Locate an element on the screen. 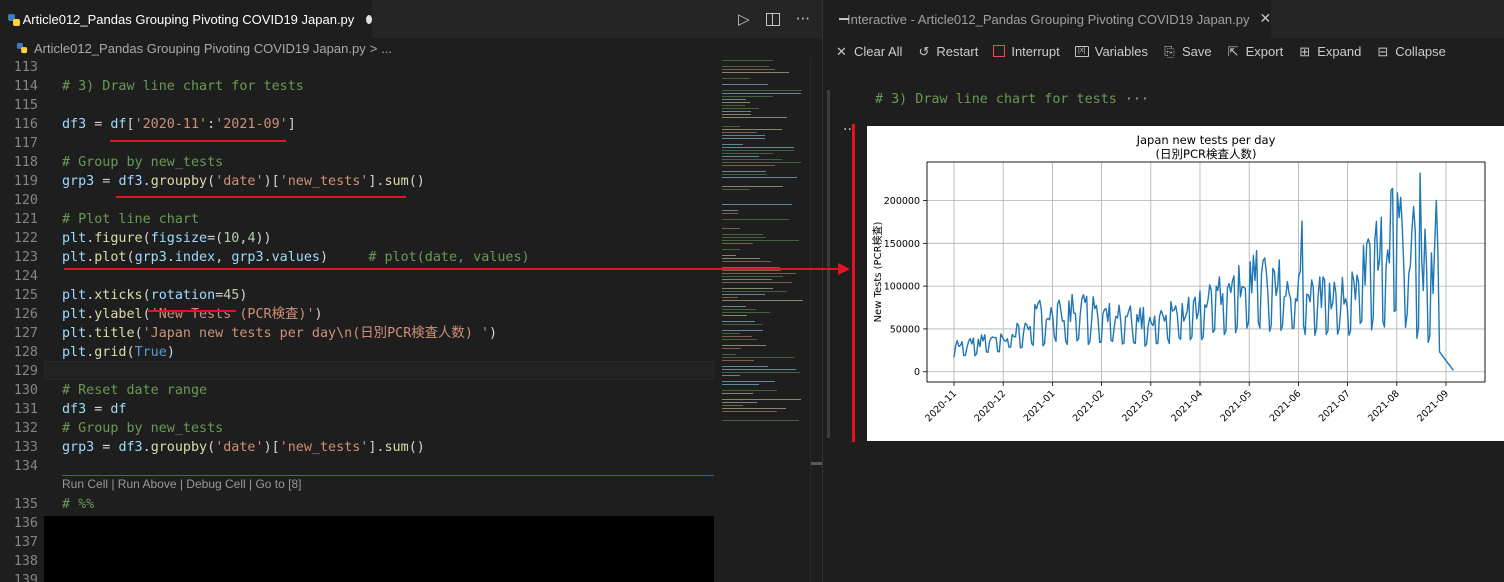  toolbar-label: Variables is located at coordinates (1121, 51).